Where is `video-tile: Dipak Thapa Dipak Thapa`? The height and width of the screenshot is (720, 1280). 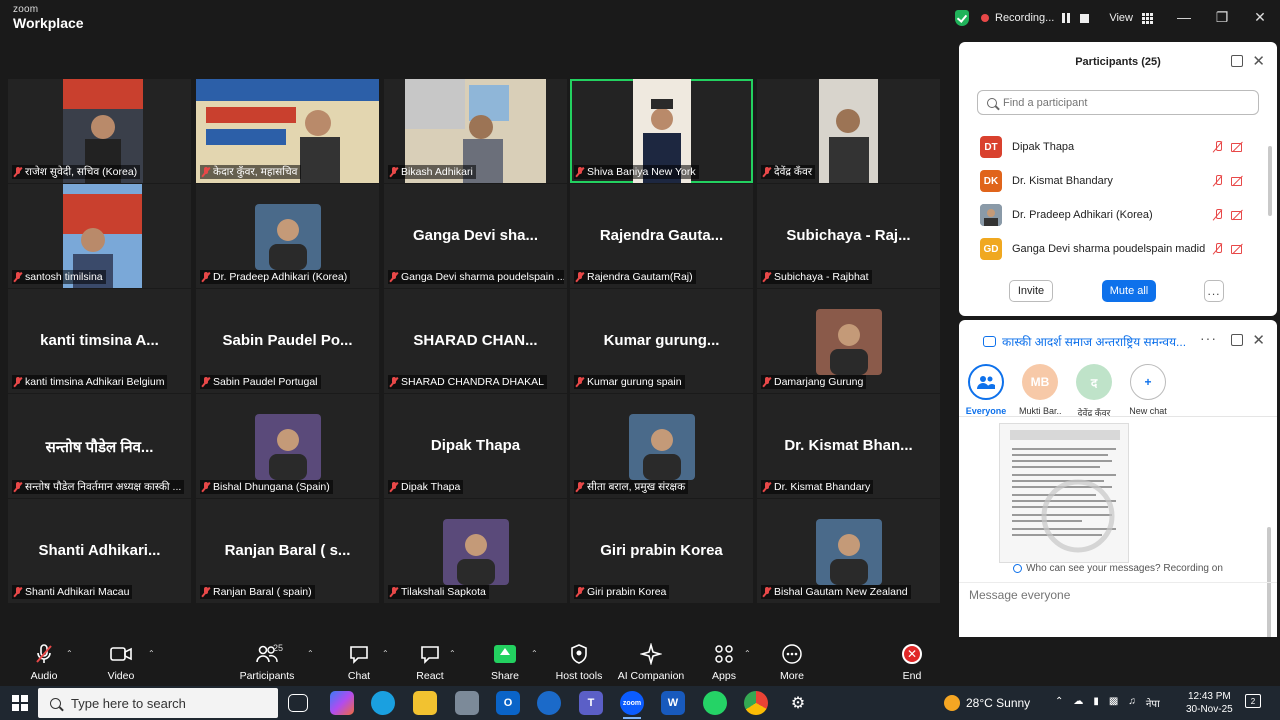
video-tile: Dipak Thapa Dipak Thapa is located at coordinates (475, 446).